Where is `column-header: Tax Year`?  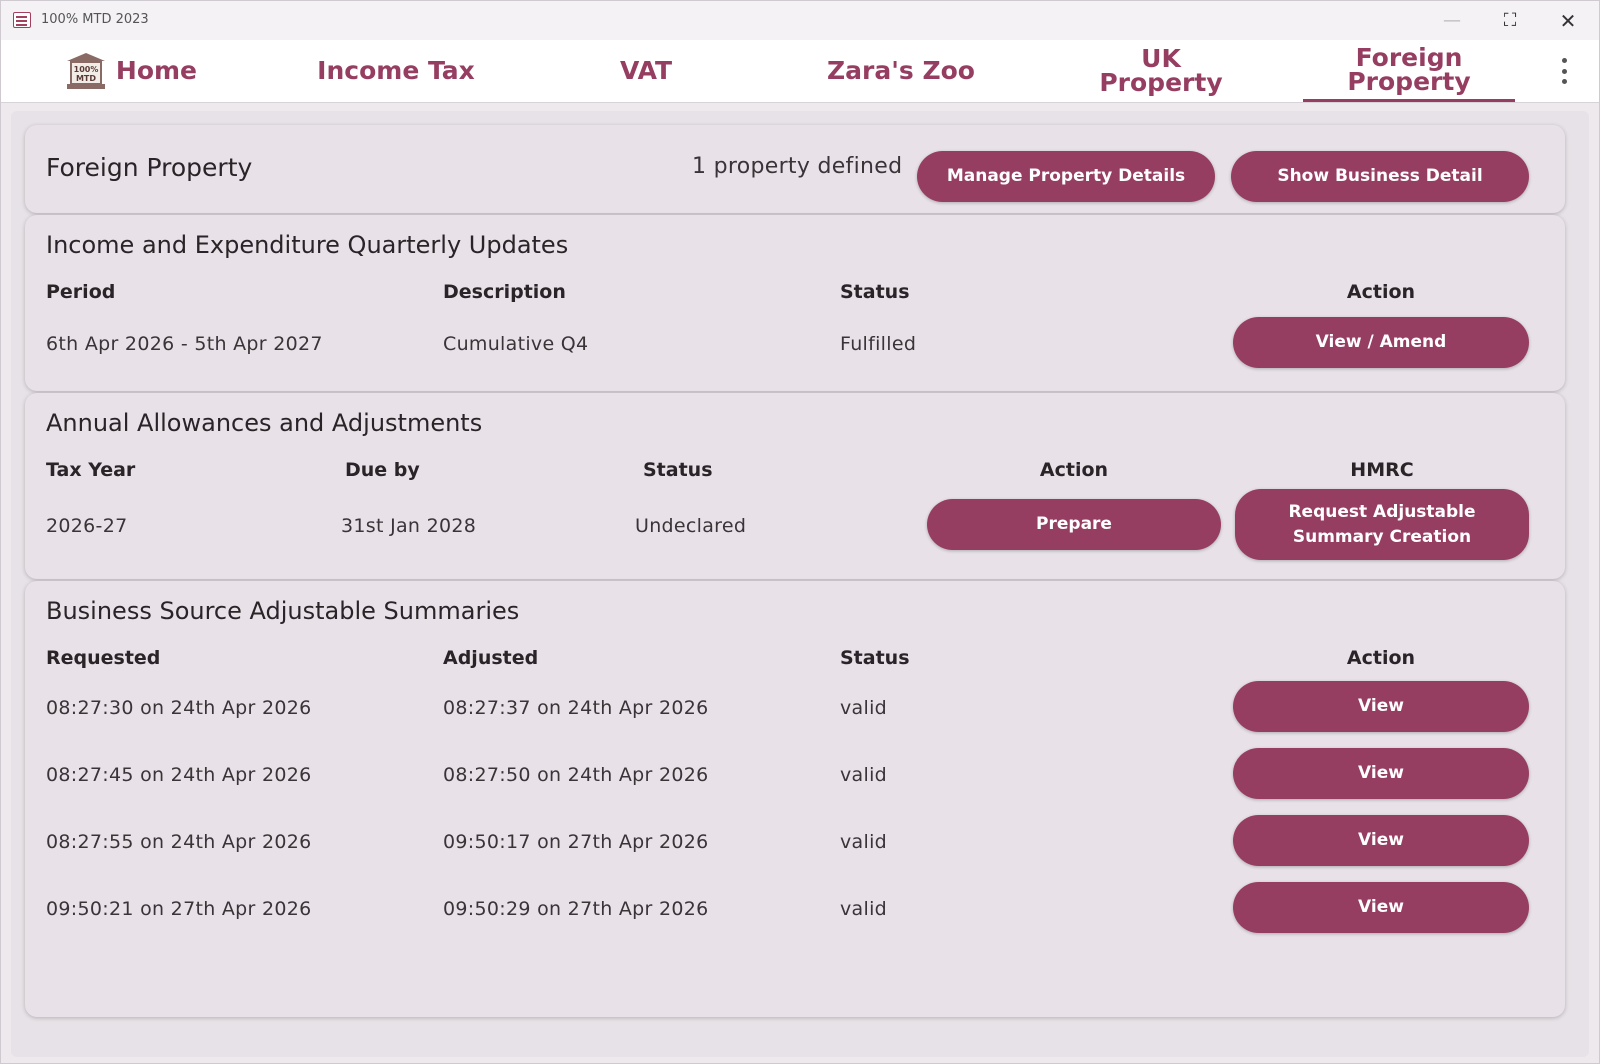 column-header: Tax Year is located at coordinates (91, 470).